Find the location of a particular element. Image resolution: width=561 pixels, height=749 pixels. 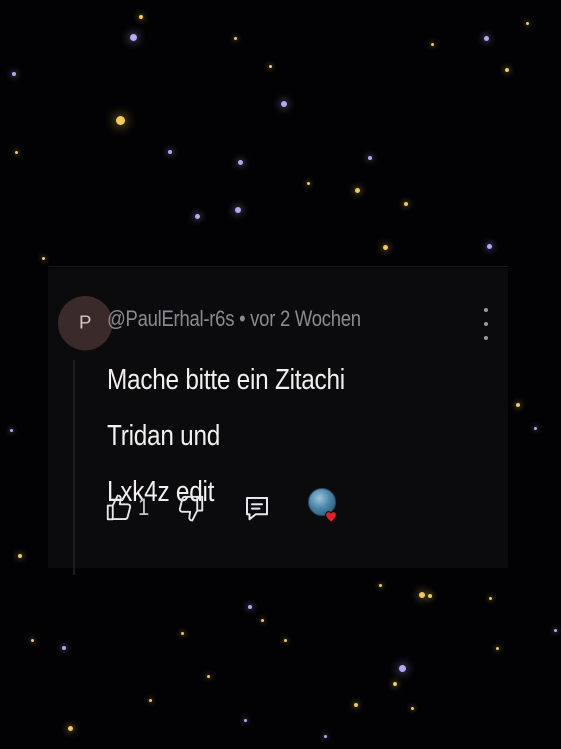

avatar: P is located at coordinates (85, 323).